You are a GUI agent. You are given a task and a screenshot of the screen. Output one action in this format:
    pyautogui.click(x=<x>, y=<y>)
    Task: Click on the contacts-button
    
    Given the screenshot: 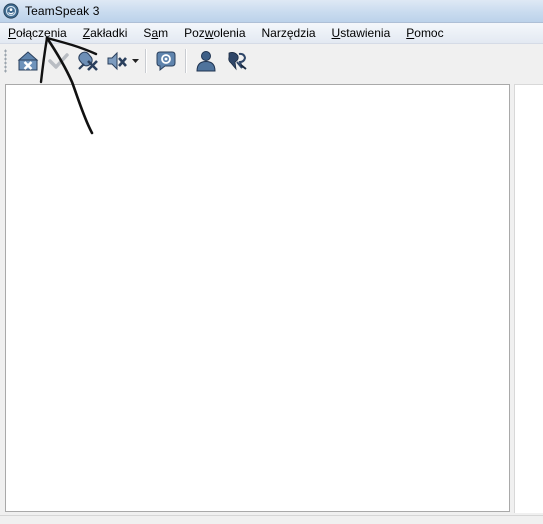 What is the action you would take?
    pyautogui.click(x=206, y=61)
    